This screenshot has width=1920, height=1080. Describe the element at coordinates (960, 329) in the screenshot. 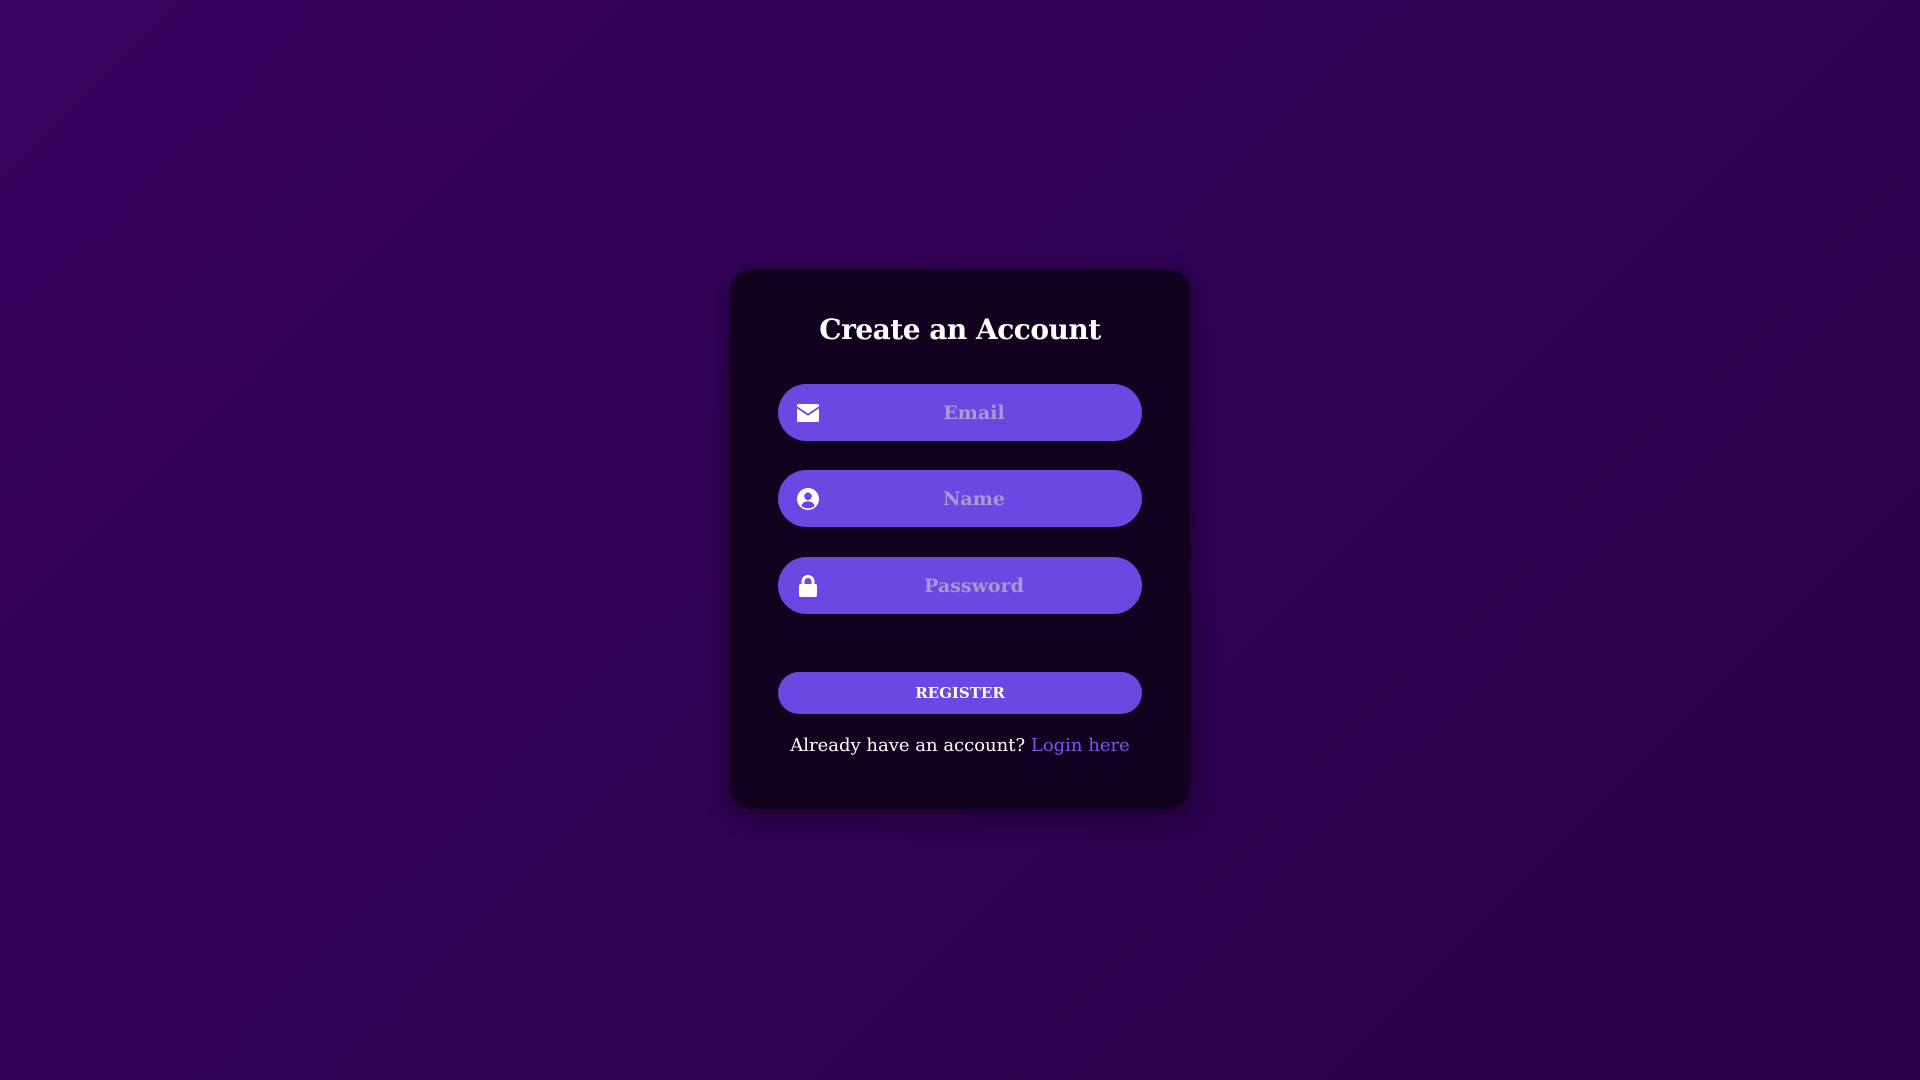

I see `form-title: Create an Account` at that location.